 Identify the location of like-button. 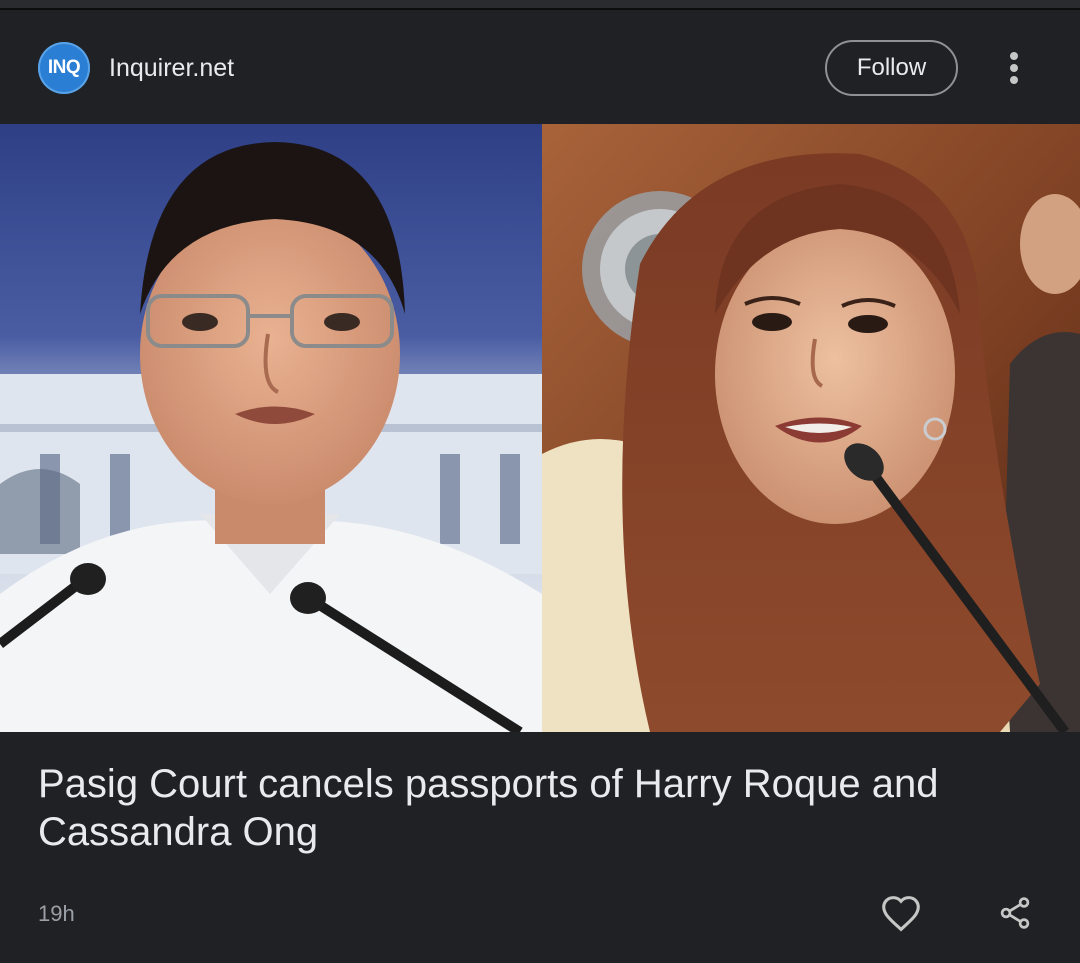
(901, 913).